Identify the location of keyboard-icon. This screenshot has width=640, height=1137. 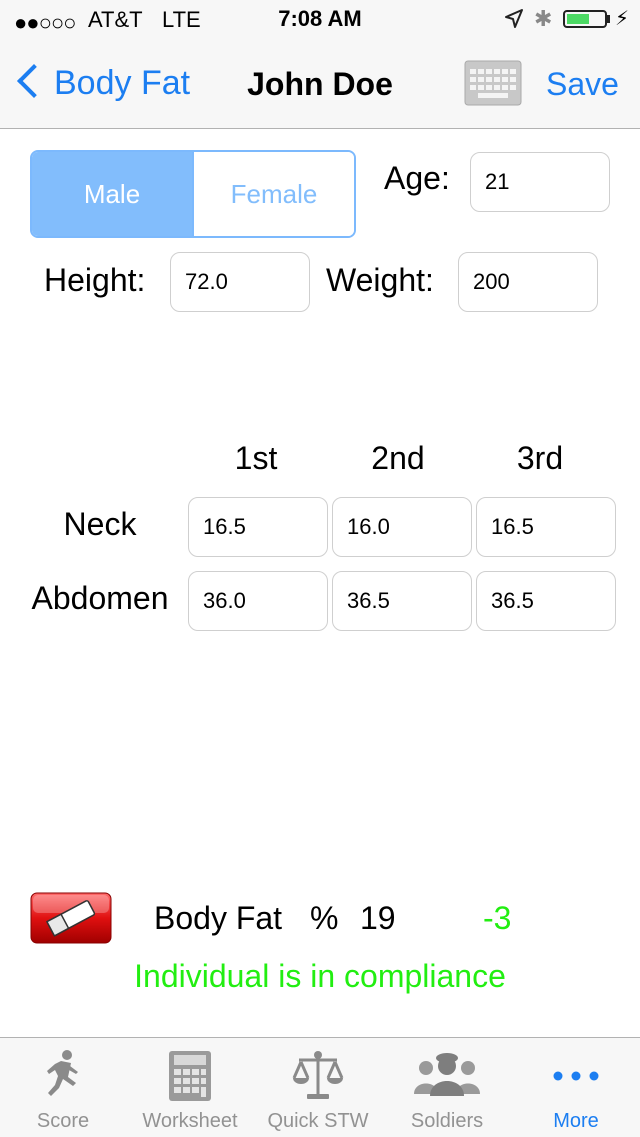
(493, 83).